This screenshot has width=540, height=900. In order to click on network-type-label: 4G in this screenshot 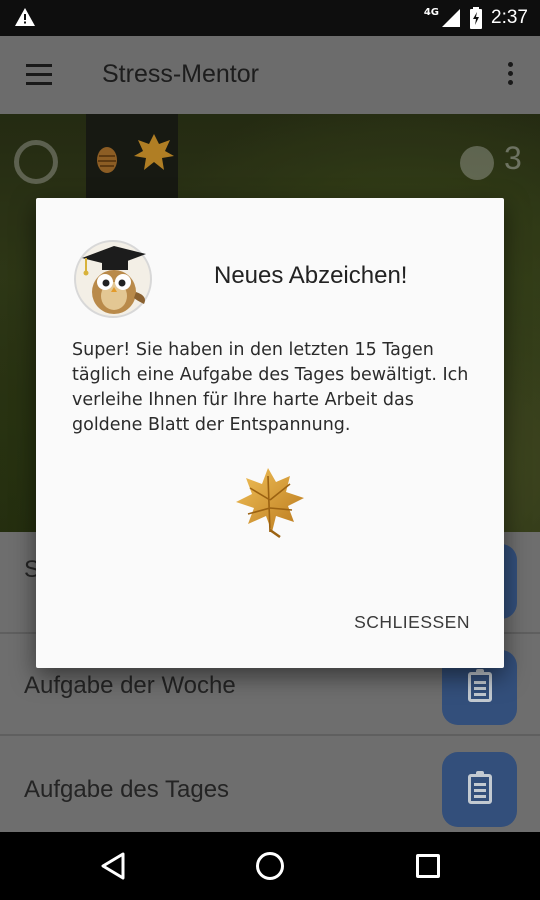, I will do `click(431, 12)`.